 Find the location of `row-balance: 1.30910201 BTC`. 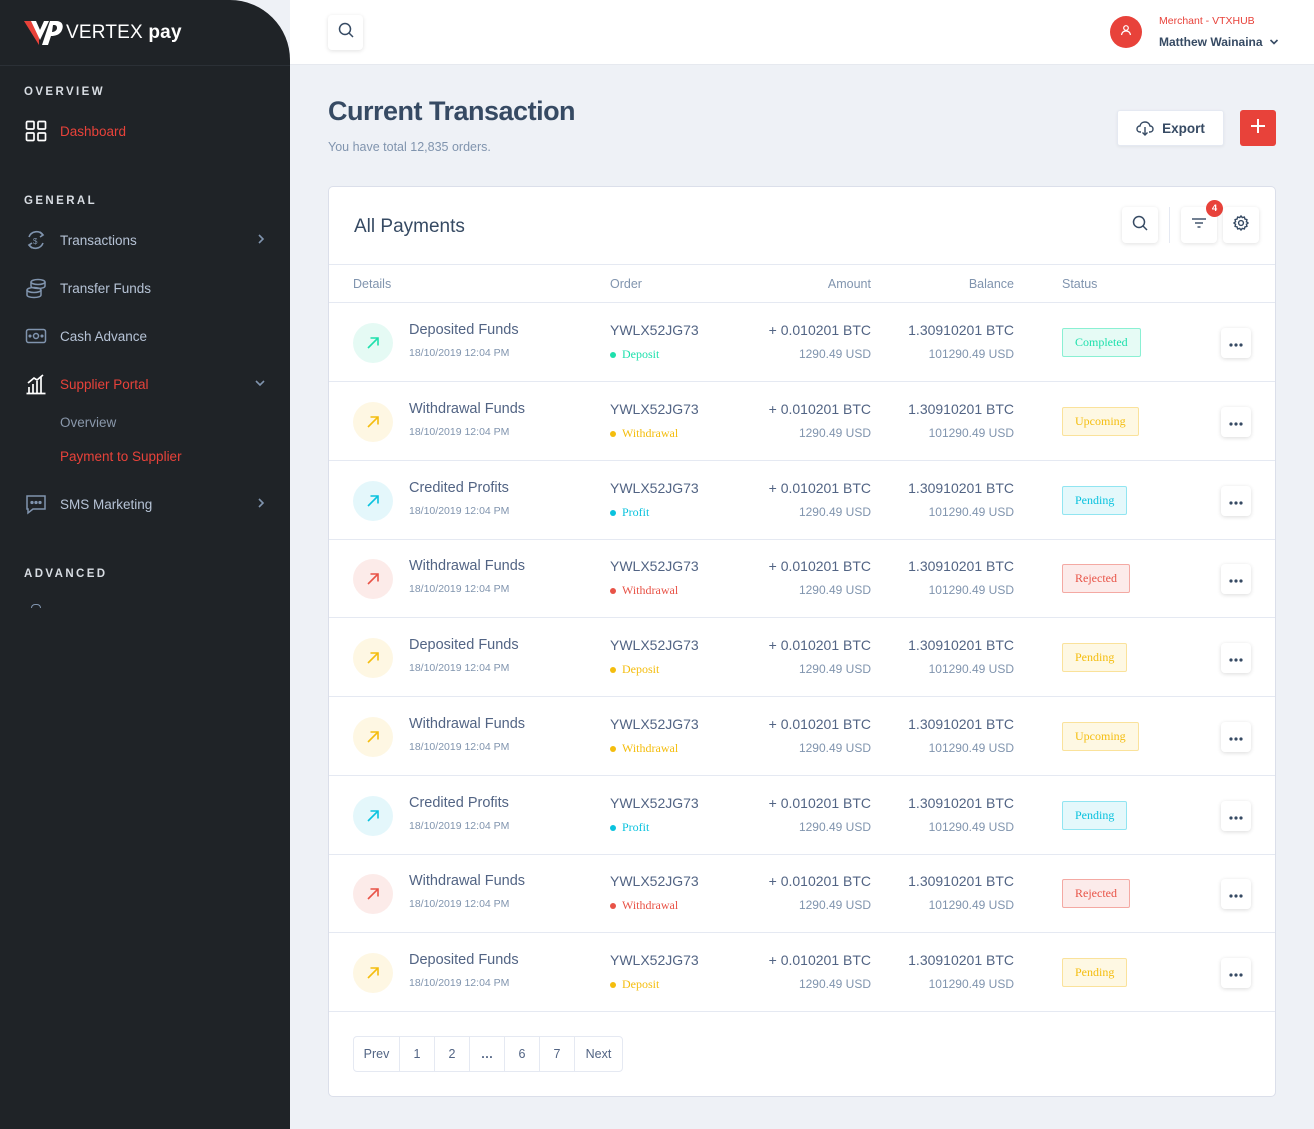

row-balance: 1.30910201 BTC is located at coordinates (961, 645).